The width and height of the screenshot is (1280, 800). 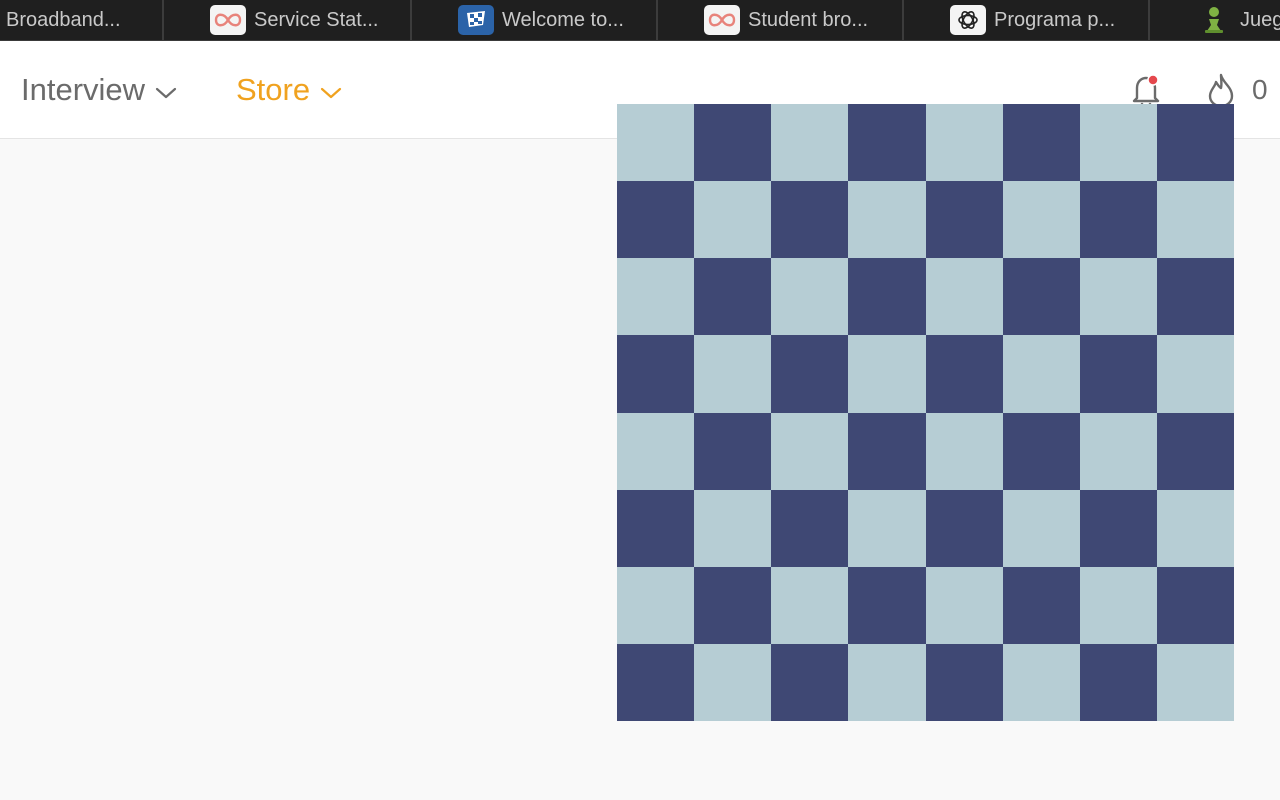 I want to click on board-square-g1, so click(x=1118, y=682).